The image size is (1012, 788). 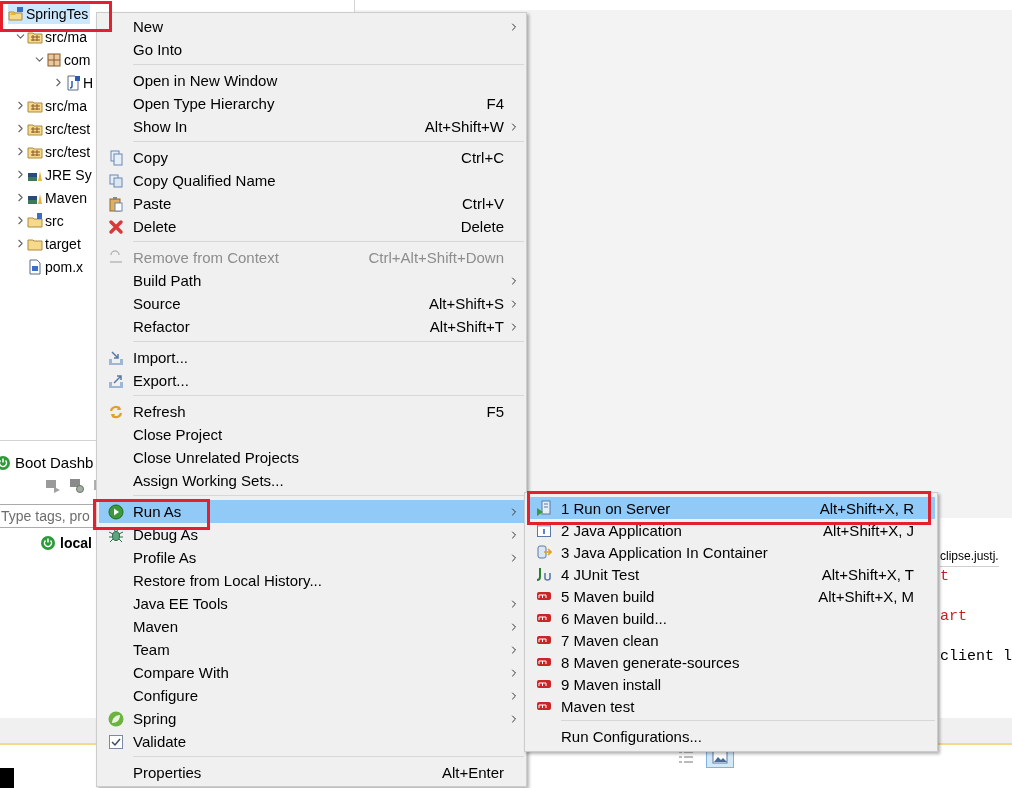 What do you see at coordinates (953, 617) in the screenshot?
I see `console-line: art` at bounding box center [953, 617].